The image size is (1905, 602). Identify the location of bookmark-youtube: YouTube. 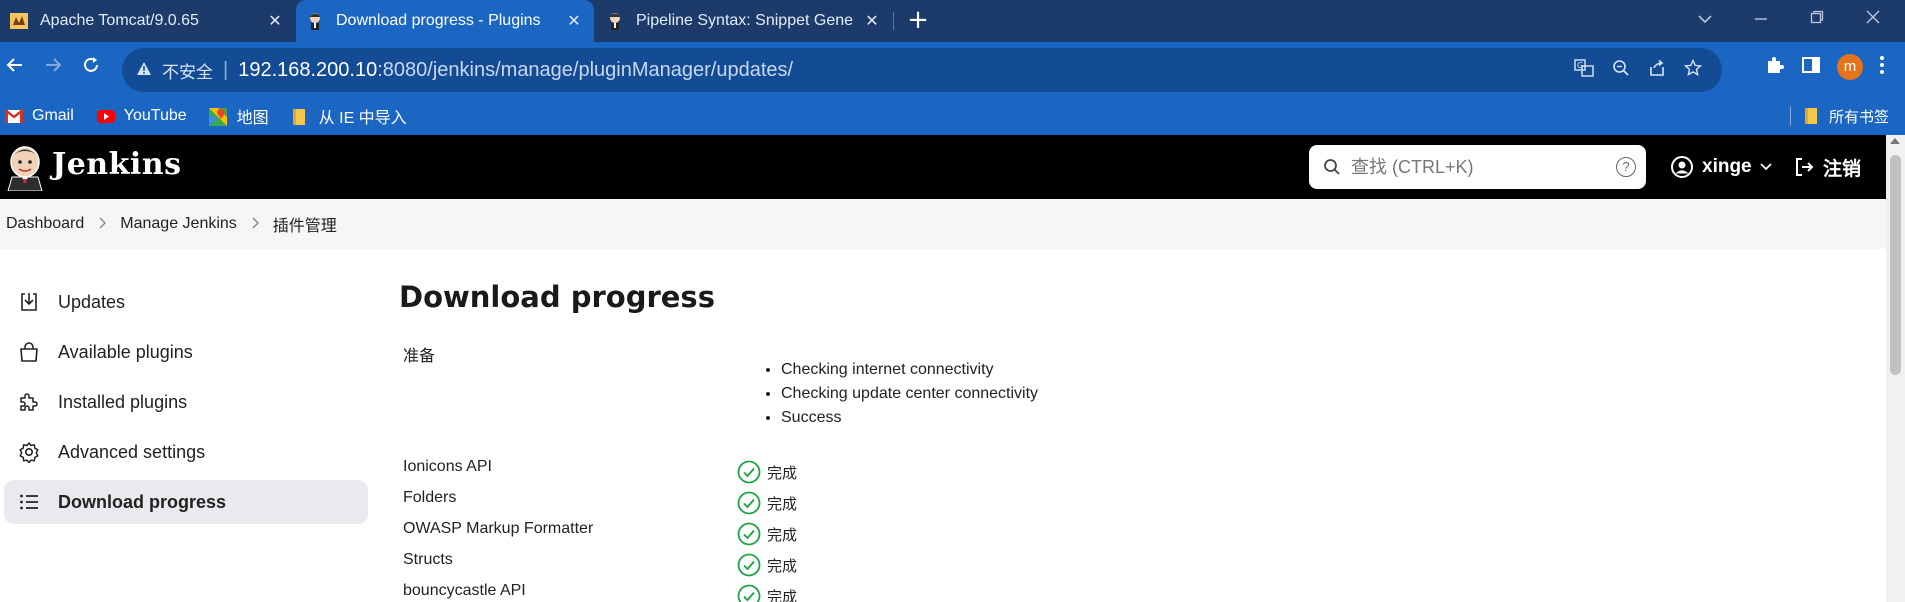
(141, 116).